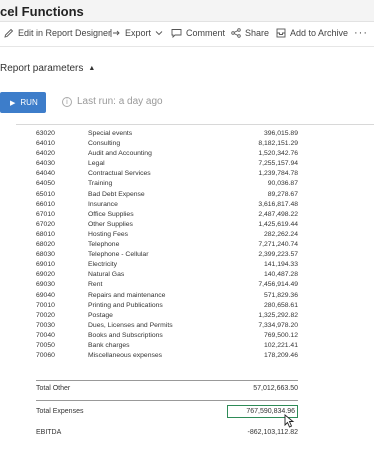 This screenshot has width=374, height=456. What do you see at coordinates (278, 224) in the screenshot?
I see `account-value: 1,425,619.44` at bounding box center [278, 224].